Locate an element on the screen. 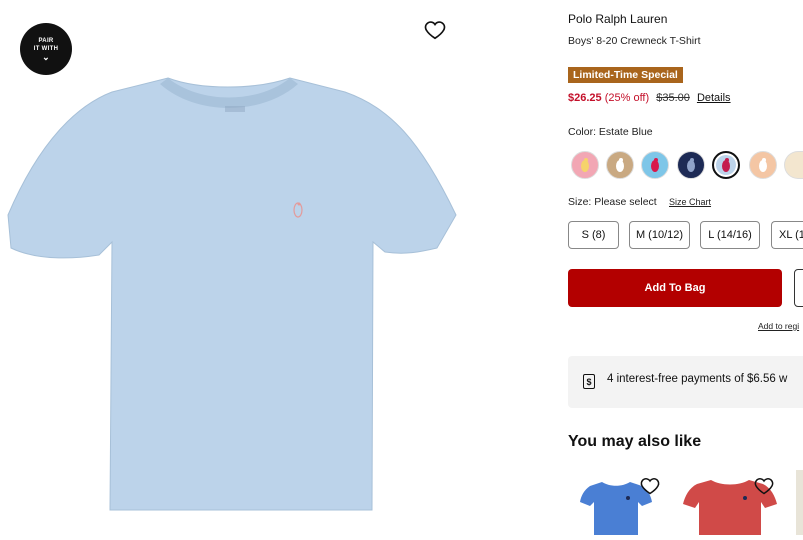 The width and height of the screenshot is (803, 540). size-xl-button: XL (1 is located at coordinates (787, 235).